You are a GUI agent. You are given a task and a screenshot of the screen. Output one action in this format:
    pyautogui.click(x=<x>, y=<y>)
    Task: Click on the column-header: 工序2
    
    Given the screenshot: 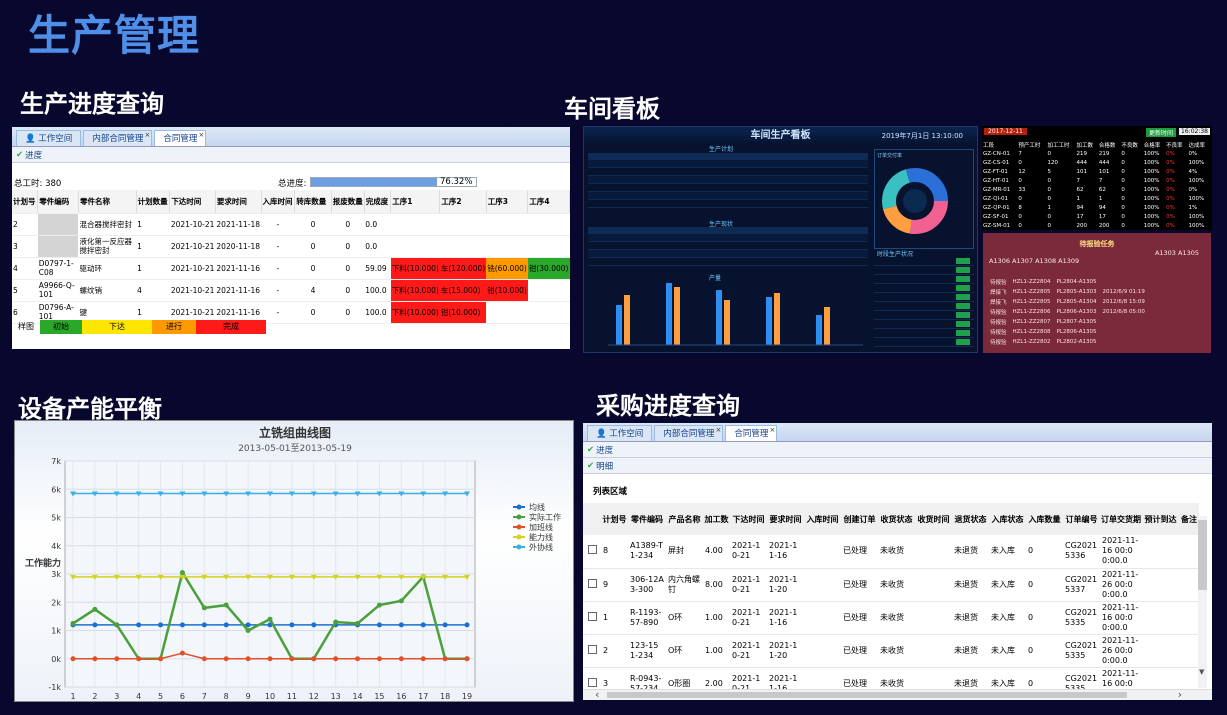 What is the action you would take?
    pyautogui.click(x=463, y=202)
    